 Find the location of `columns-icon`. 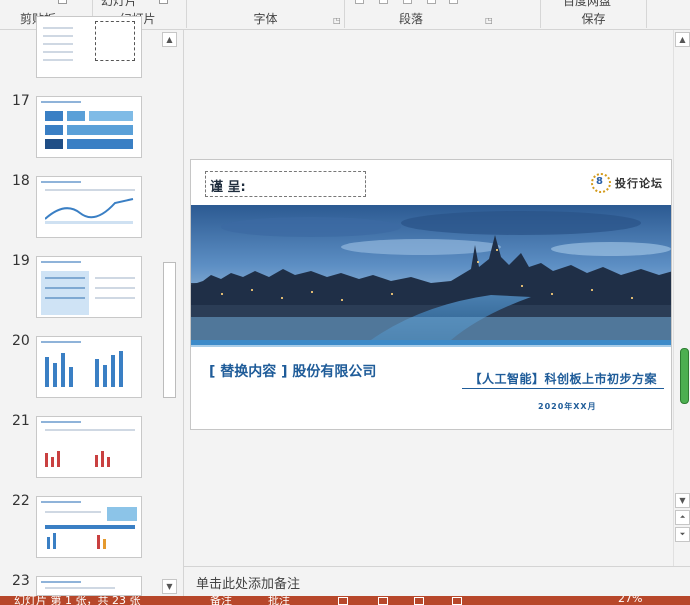

columns-icon is located at coordinates (453, 2).